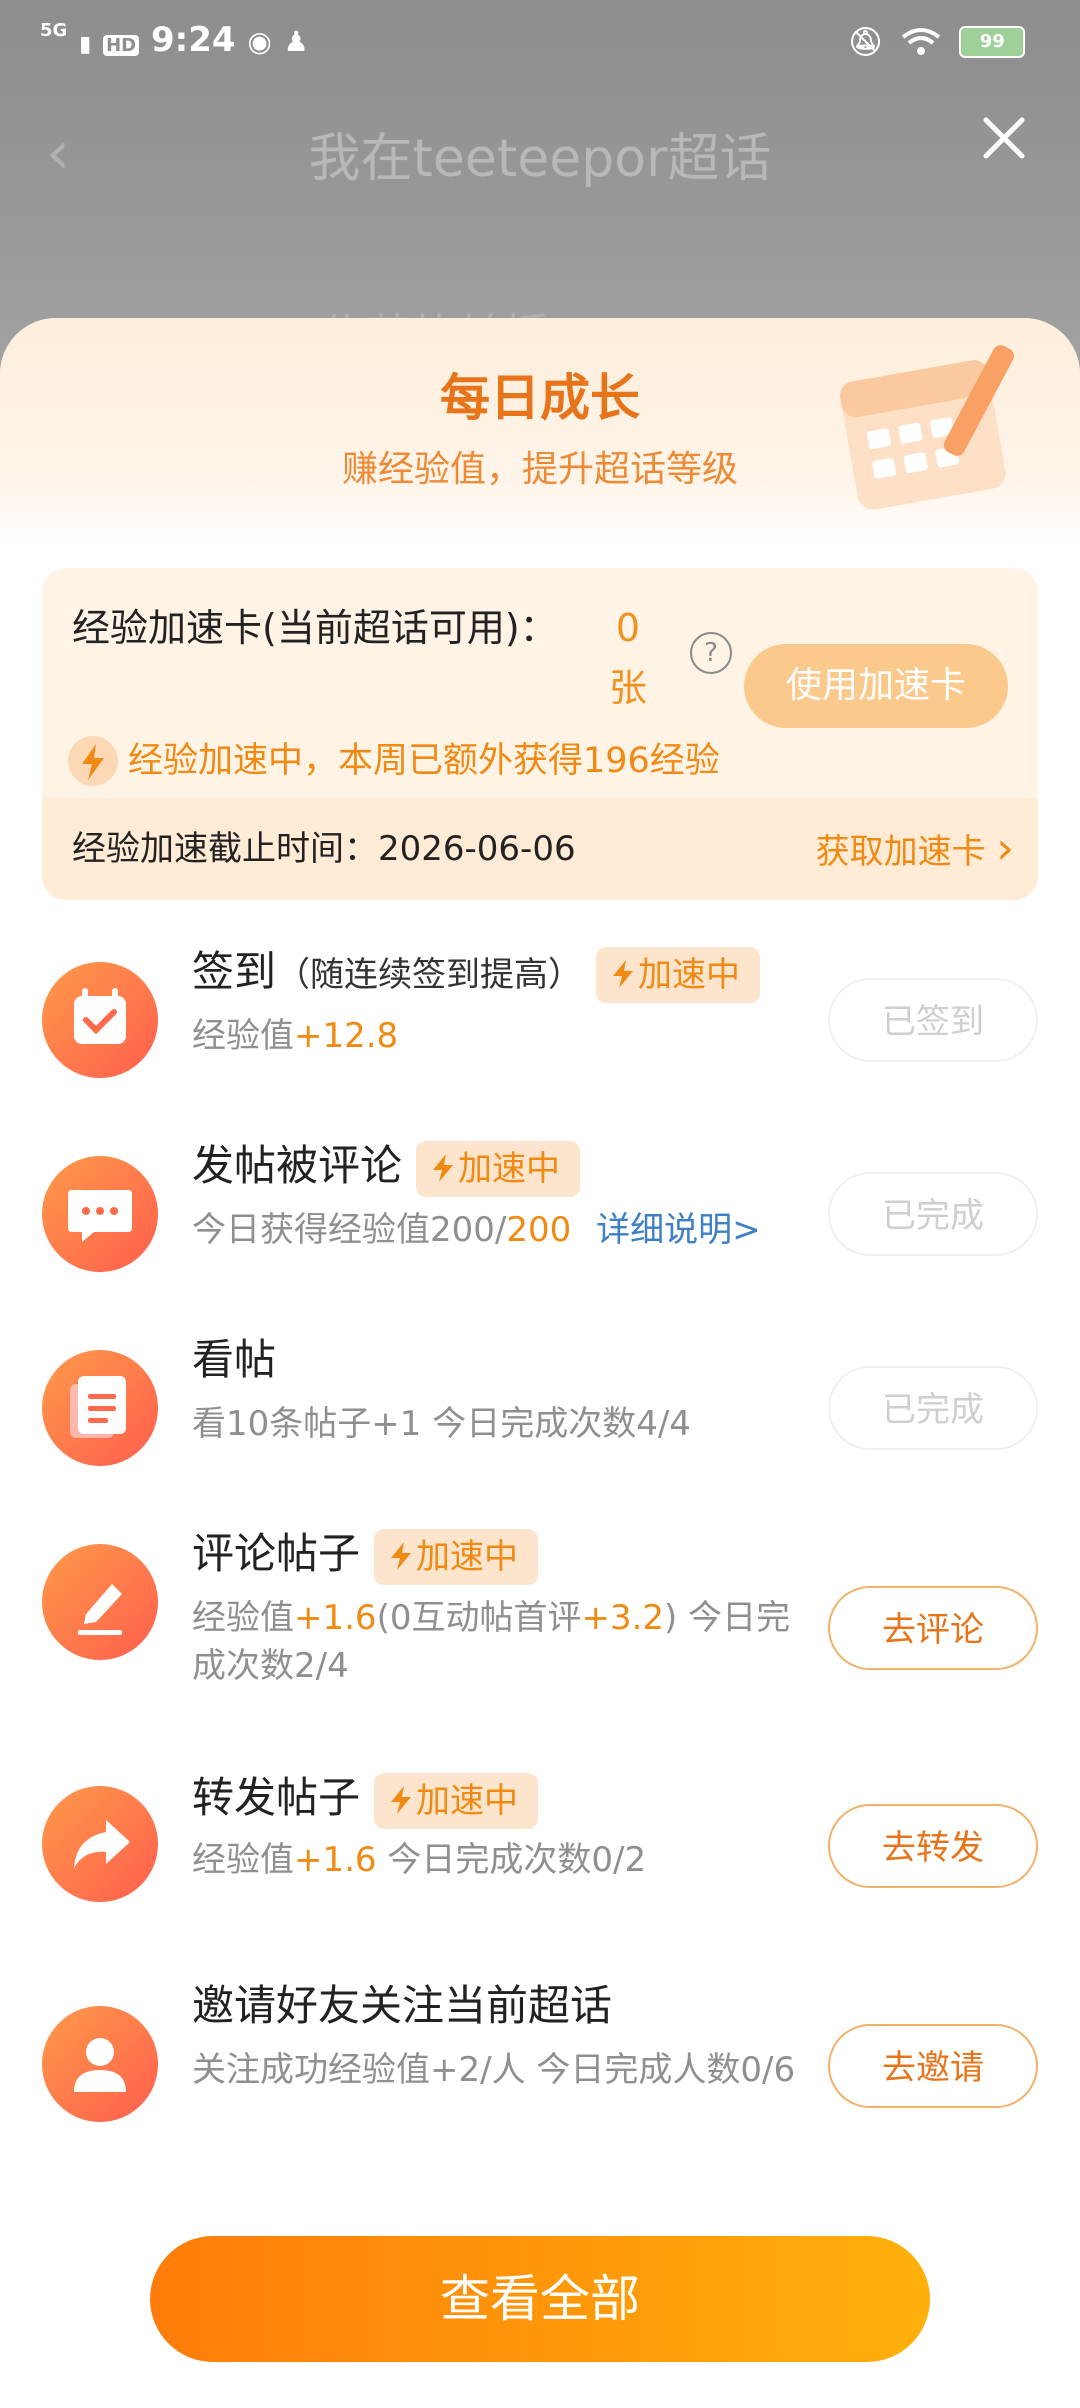 Image resolution: width=1080 pixels, height=2408 pixels. I want to click on exp-value: 200, so click(539, 1230).